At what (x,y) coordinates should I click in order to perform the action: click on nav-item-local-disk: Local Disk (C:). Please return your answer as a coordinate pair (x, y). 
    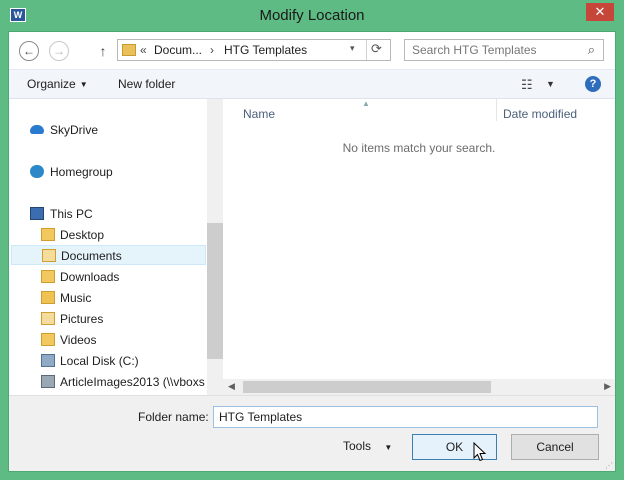
    Looking at the image, I should click on (113, 361).